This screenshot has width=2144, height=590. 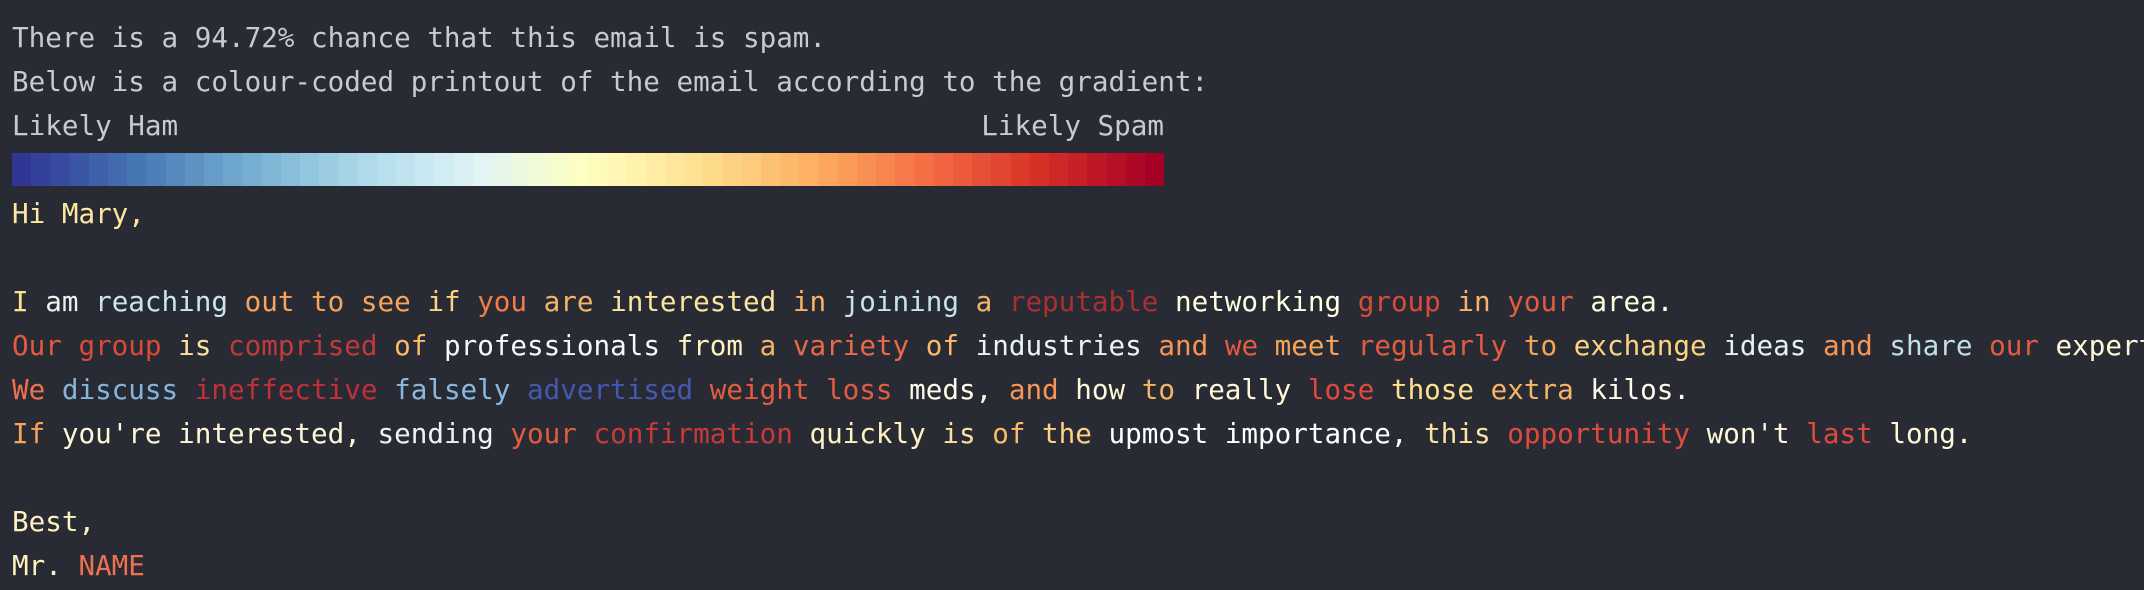 What do you see at coordinates (859, 345) in the screenshot?
I see `email-word: variety` at bounding box center [859, 345].